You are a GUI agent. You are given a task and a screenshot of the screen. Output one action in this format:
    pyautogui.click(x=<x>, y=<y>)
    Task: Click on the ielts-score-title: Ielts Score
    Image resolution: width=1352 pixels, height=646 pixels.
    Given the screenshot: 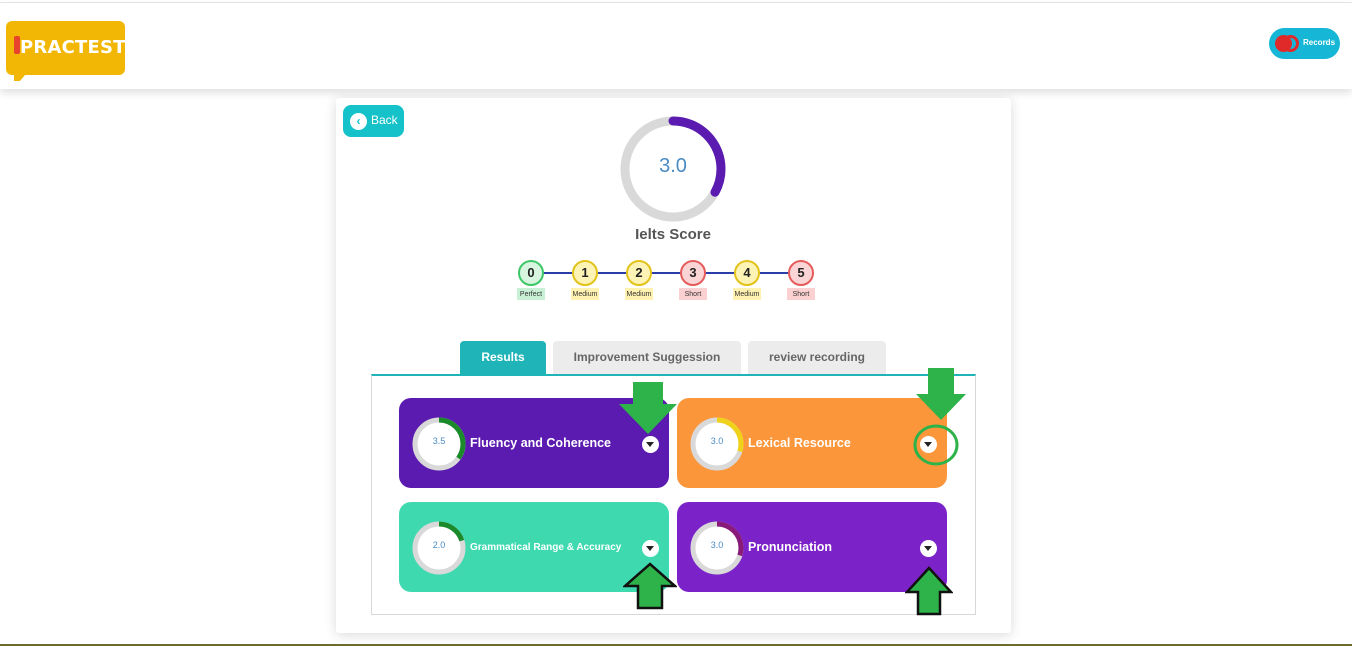 What is the action you would take?
    pyautogui.click(x=673, y=234)
    